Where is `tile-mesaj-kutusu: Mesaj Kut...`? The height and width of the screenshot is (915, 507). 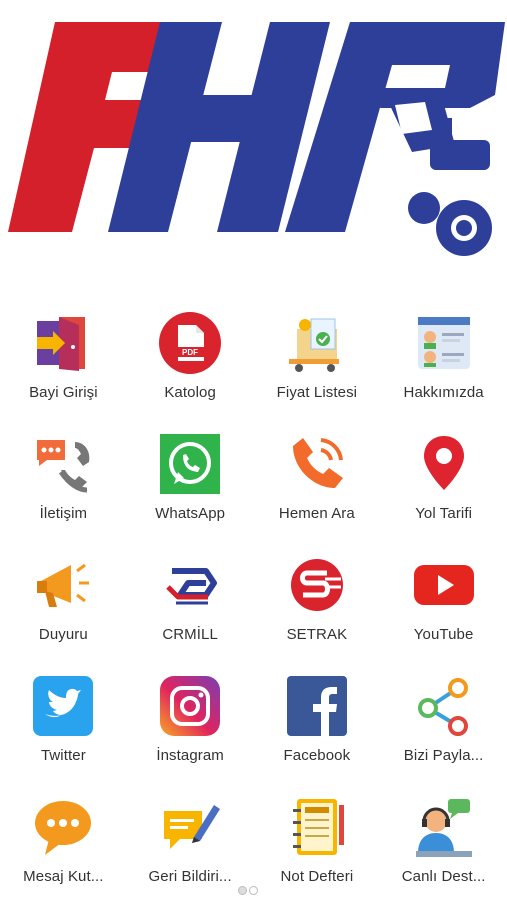 tile-mesaj-kutusu: Mesaj Kut... is located at coordinates (63, 854).